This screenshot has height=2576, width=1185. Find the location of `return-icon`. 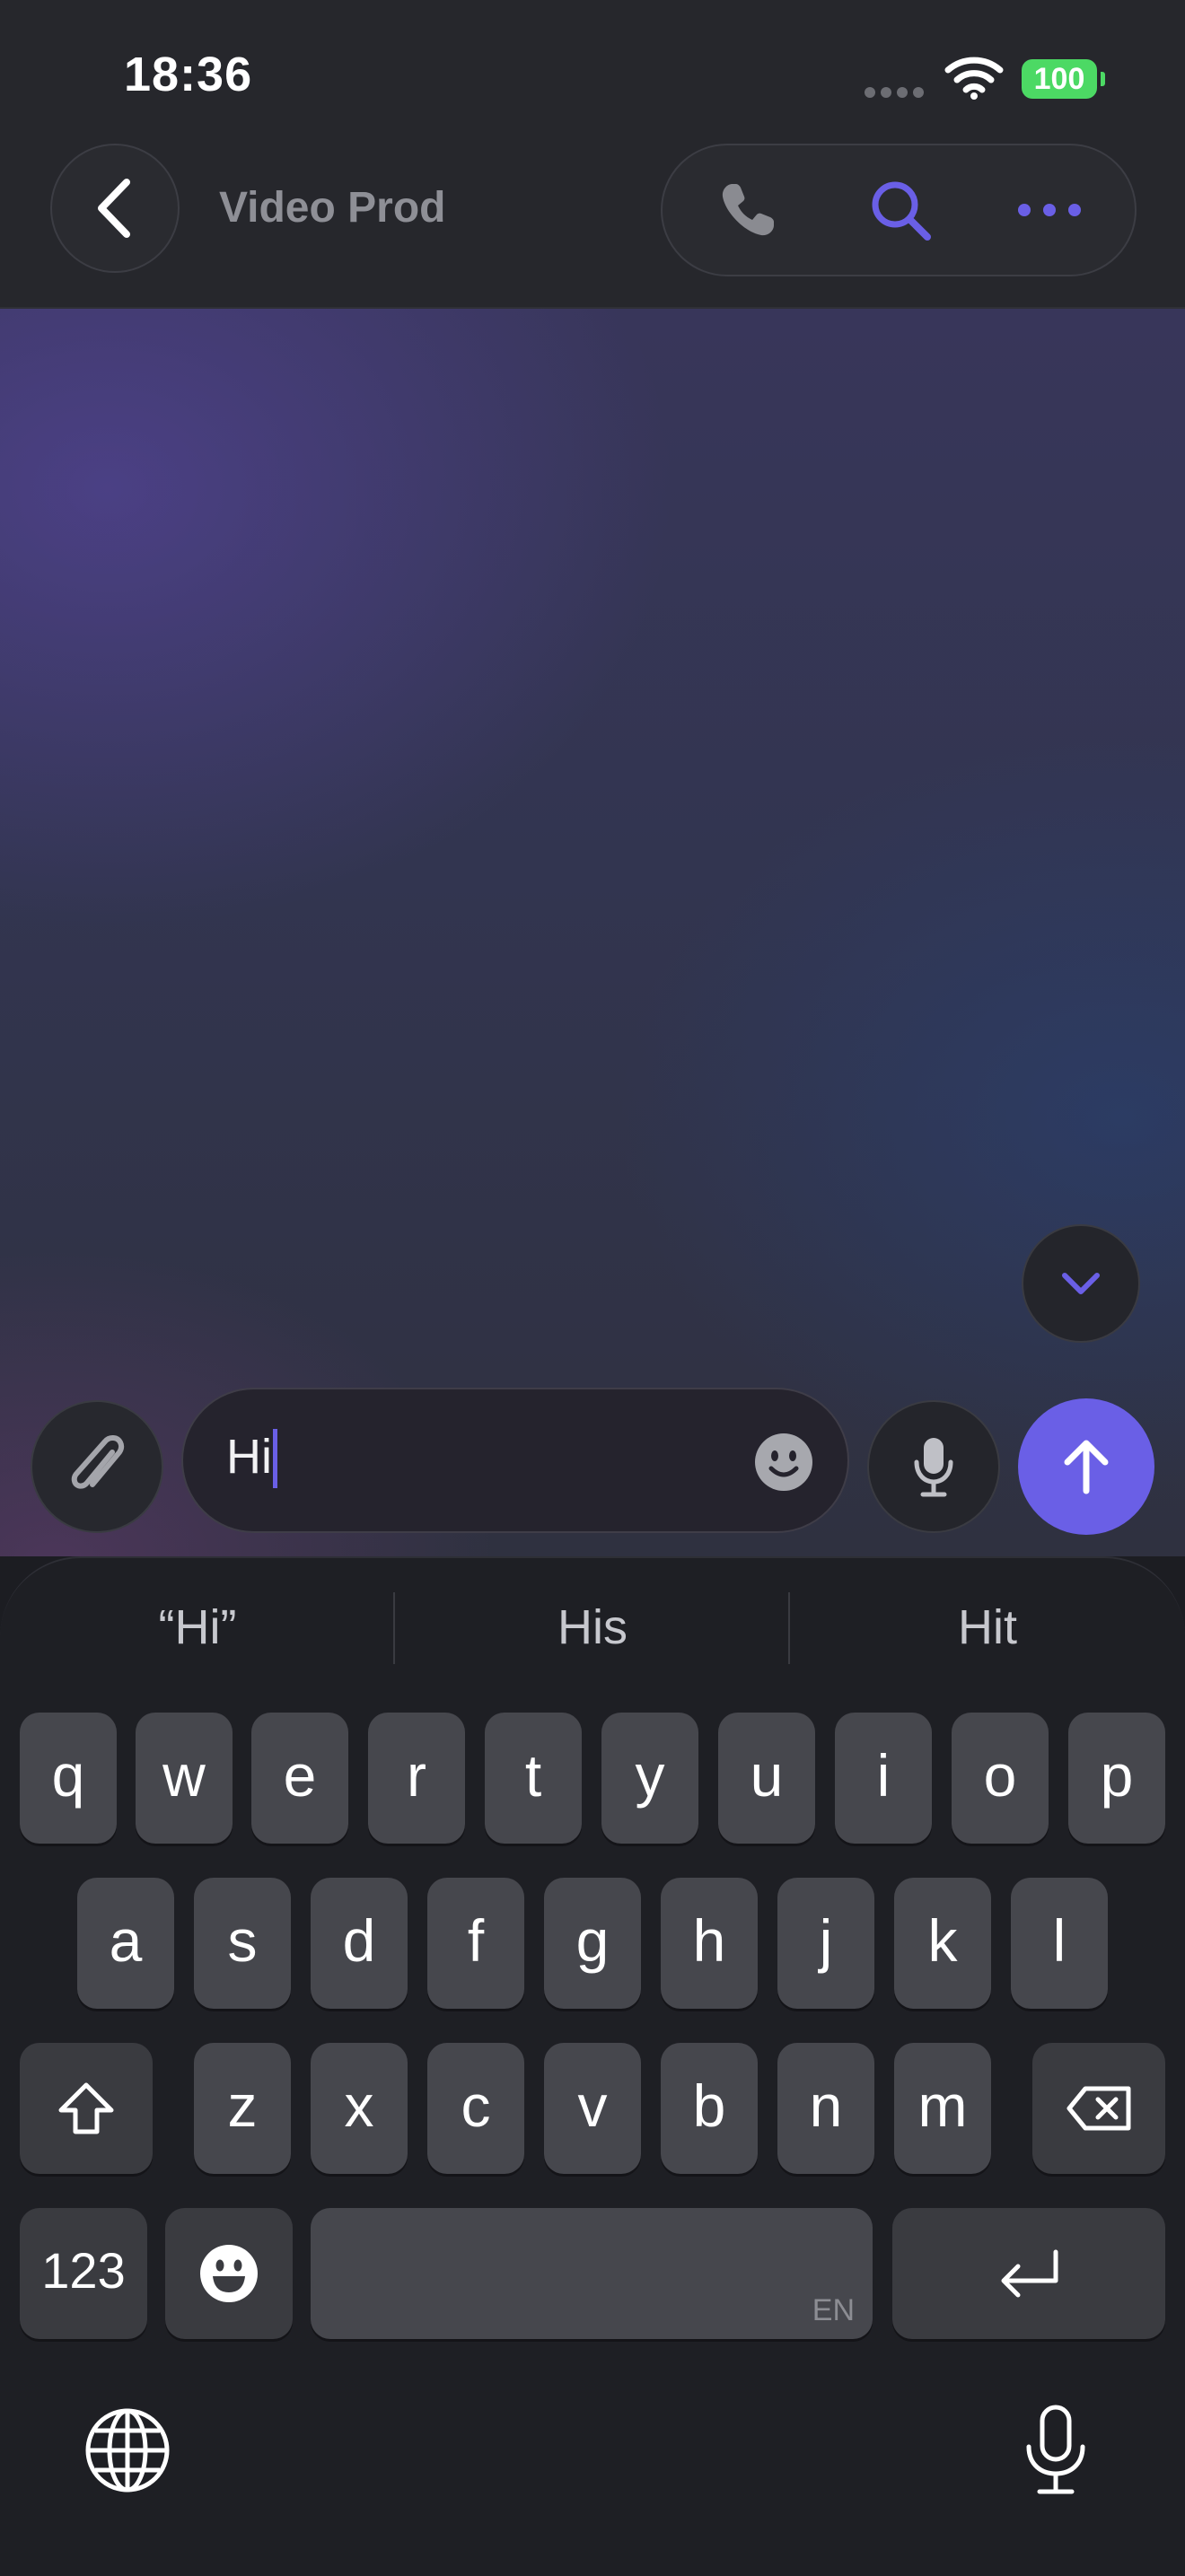

return-icon is located at coordinates (1029, 2273).